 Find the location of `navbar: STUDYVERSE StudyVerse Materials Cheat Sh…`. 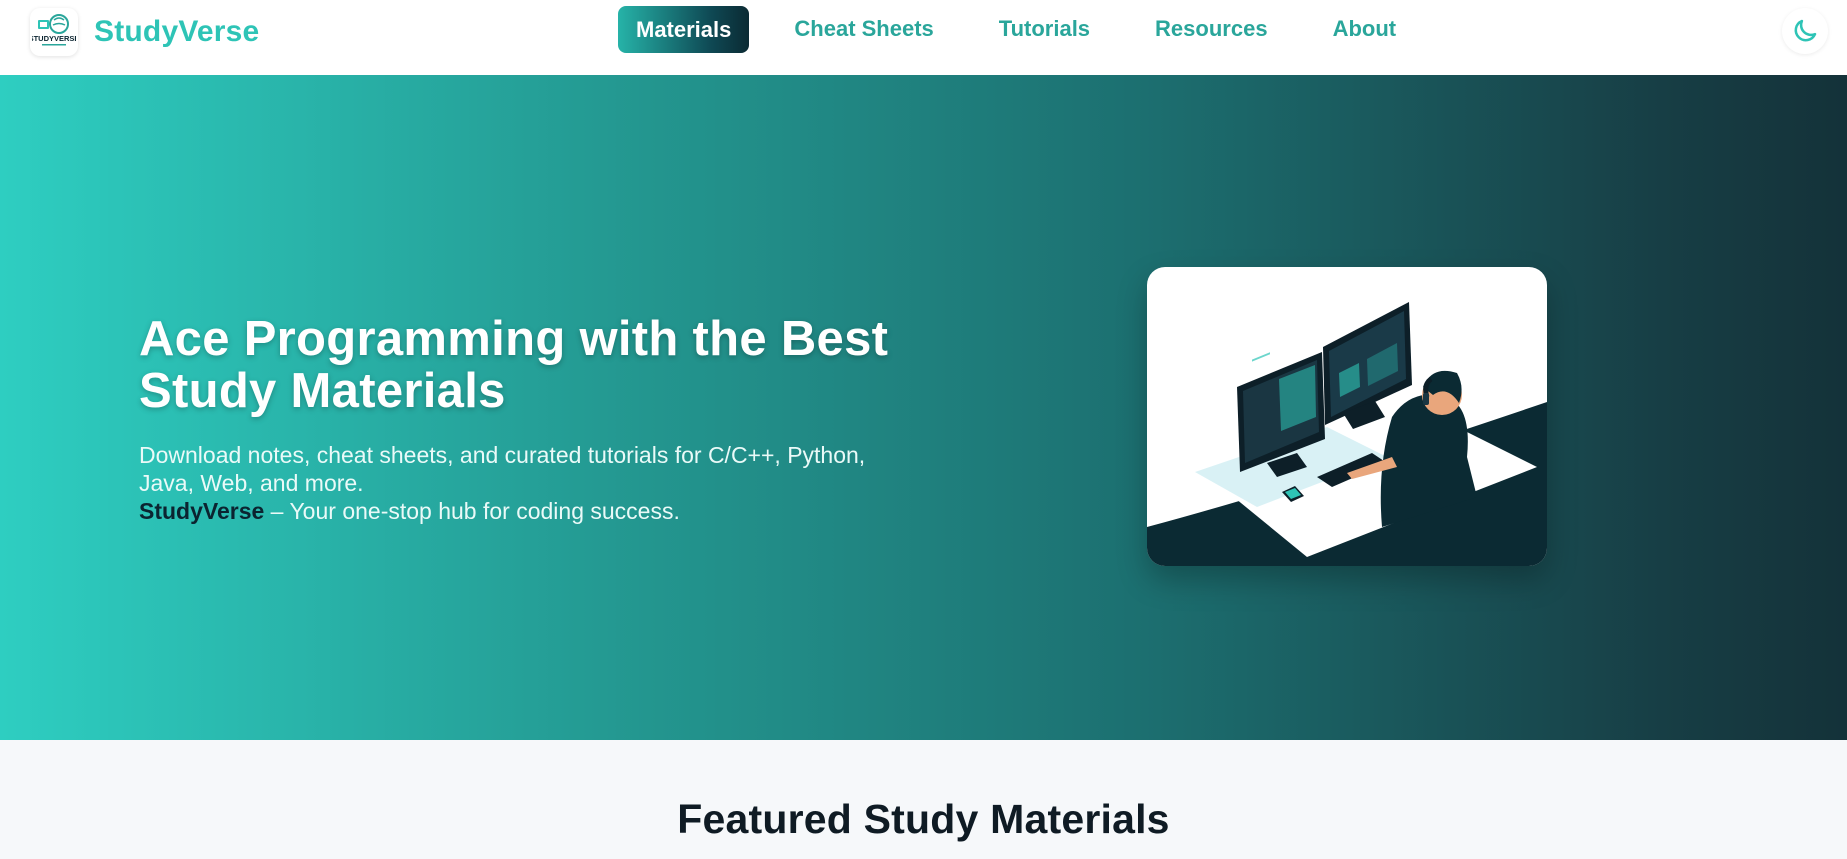

navbar: STUDYVERSE StudyVerse Materials Cheat Sh… is located at coordinates (923, 37).